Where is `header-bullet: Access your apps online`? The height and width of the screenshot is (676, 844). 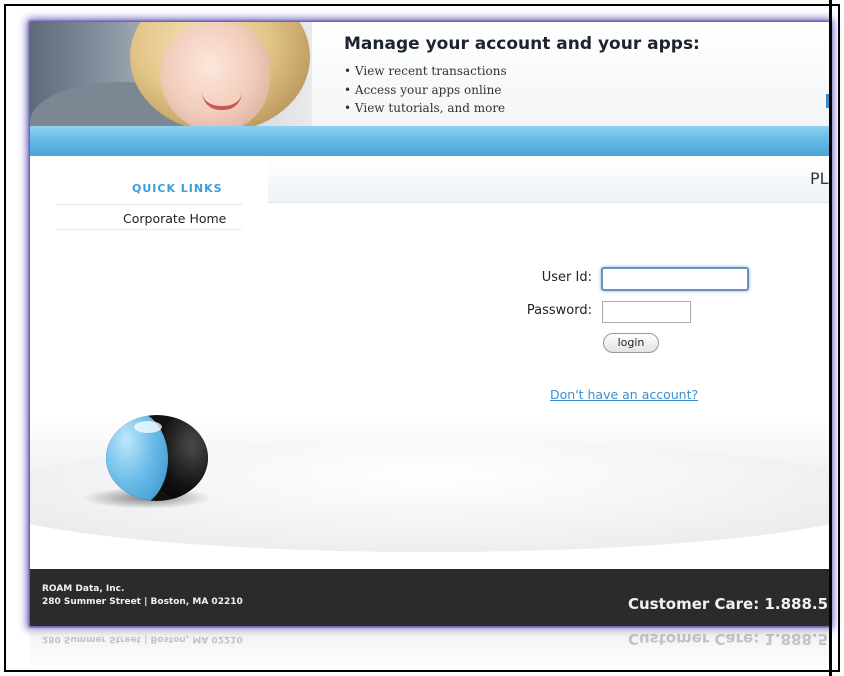 header-bullet: Access your apps online is located at coordinates (425, 90).